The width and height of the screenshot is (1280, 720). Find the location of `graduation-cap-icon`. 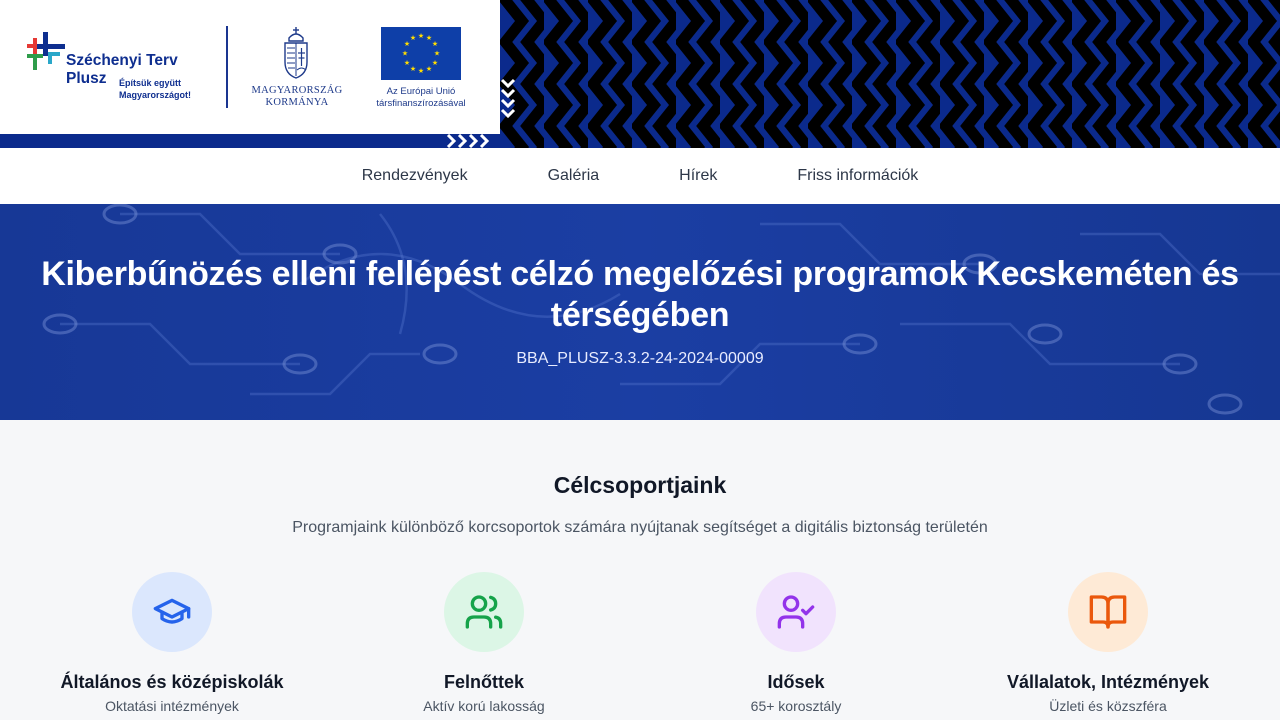

graduation-cap-icon is located at coordinates (172, 611).